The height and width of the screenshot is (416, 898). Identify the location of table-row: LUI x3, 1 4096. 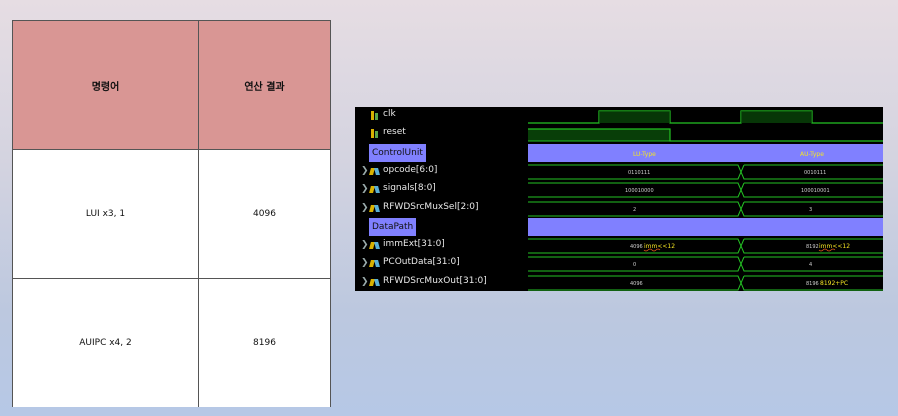
(171, 214).